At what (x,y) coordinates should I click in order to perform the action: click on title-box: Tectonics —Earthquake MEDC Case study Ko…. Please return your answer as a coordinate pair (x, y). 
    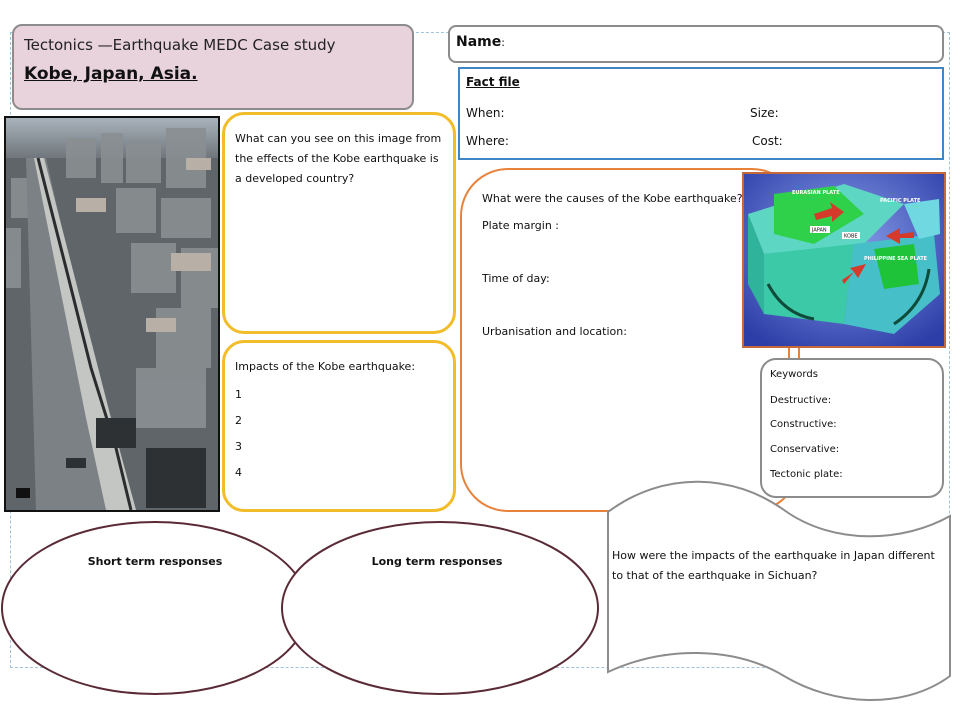
    Looking at the image, I should click on (213, 67).